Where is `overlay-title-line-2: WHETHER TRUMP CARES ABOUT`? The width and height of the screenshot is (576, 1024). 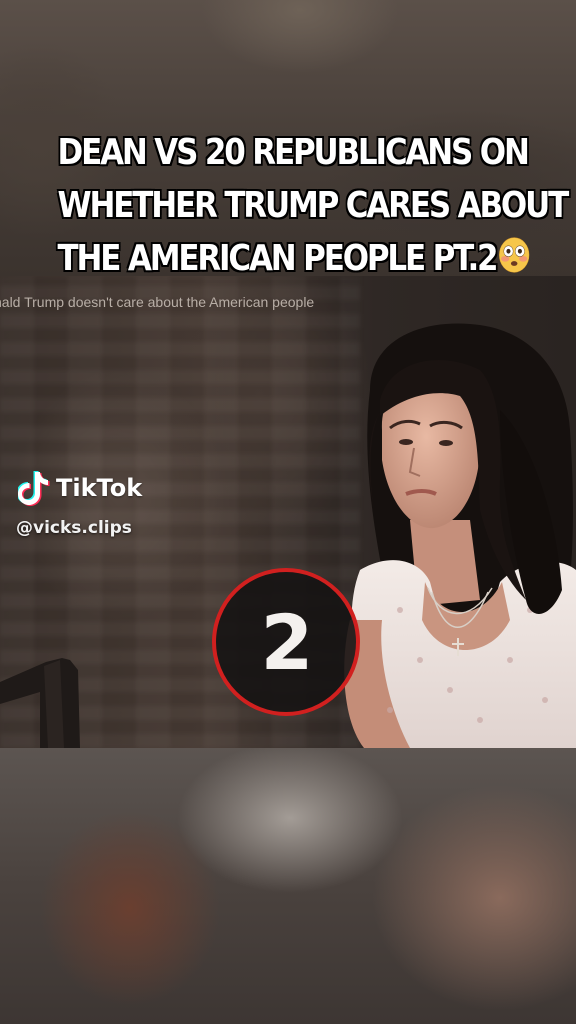 overlay-title-line-2: WHETHER TRUMP CARES ABOUT is located at coordinates (313, 205).